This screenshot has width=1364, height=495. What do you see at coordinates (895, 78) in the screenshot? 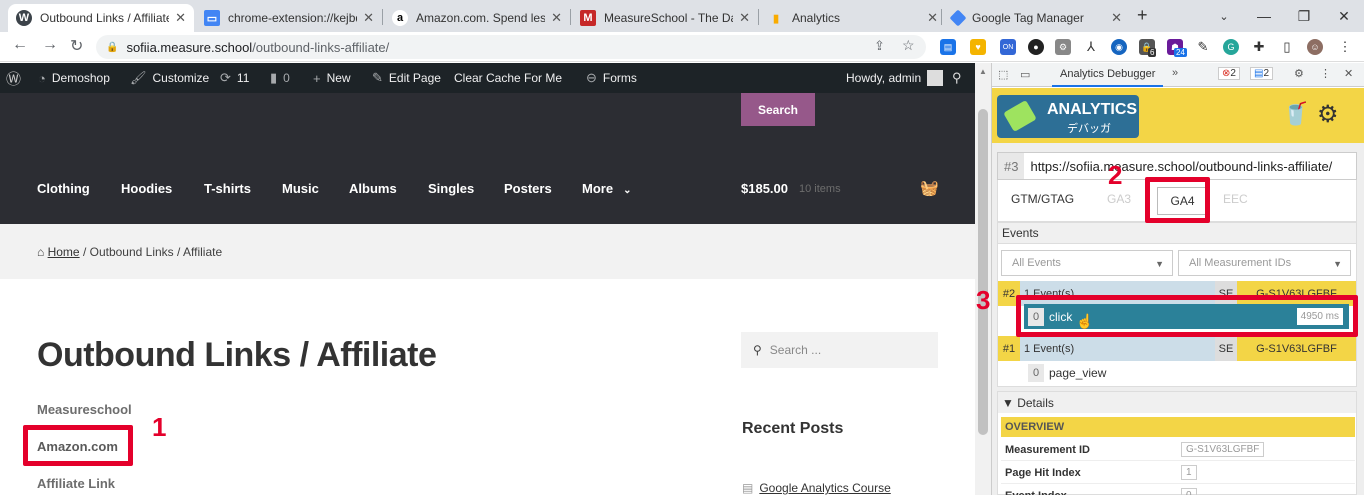
I see `howdy-link: Howdy, admin` at bounding box center [895, 78].